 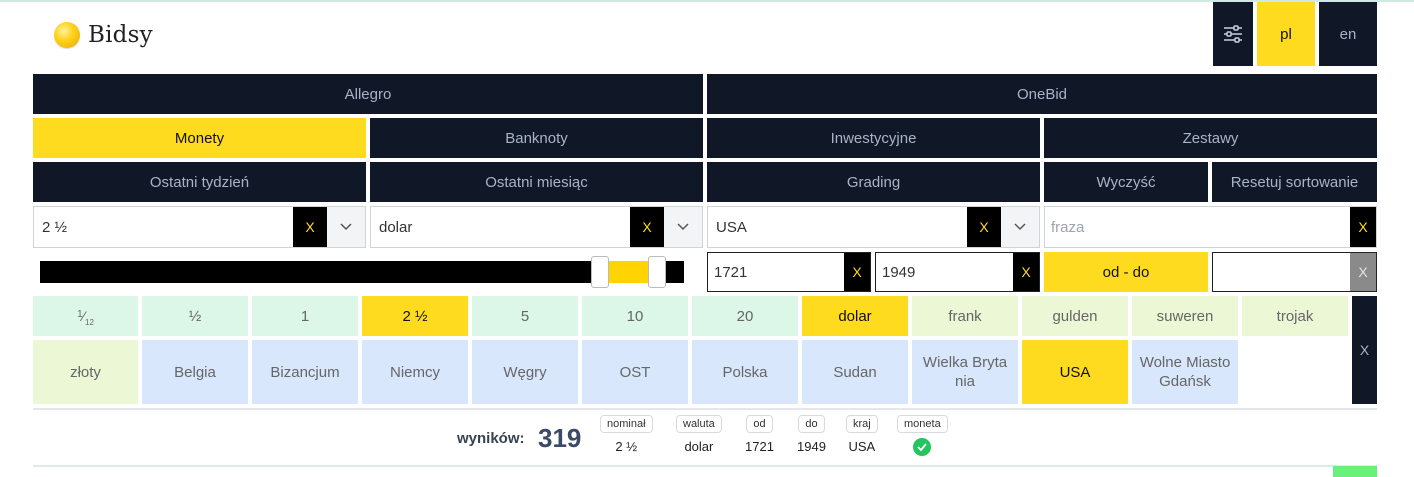 What do you see at coordinates (759, 424) in the screenshot?
I see `summary-tag: od` at bounding box center [759, 424].